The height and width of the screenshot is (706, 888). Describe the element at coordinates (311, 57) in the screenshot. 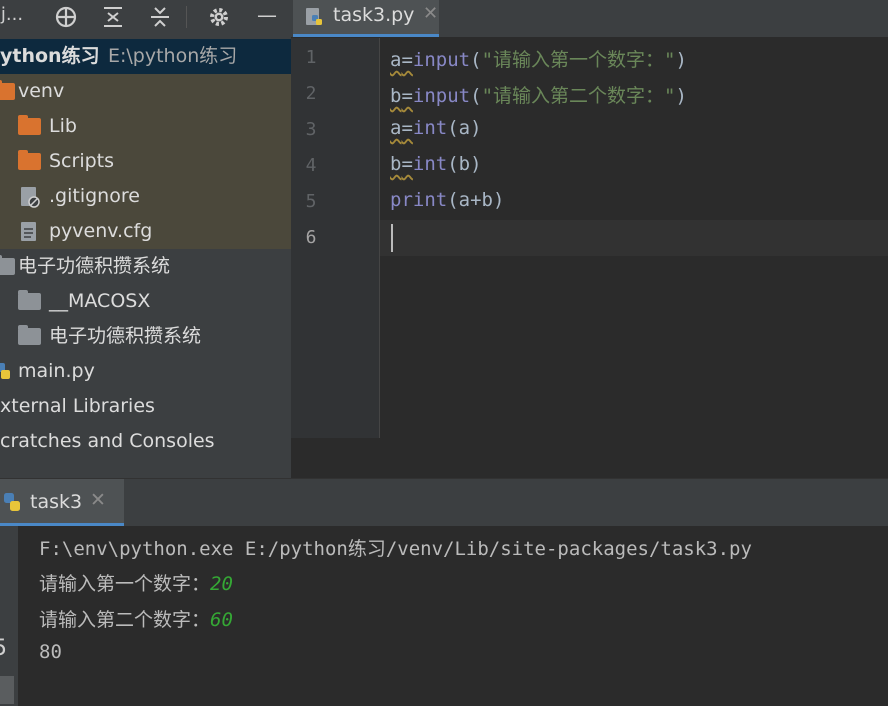

I see `line-number: 1` at that location.